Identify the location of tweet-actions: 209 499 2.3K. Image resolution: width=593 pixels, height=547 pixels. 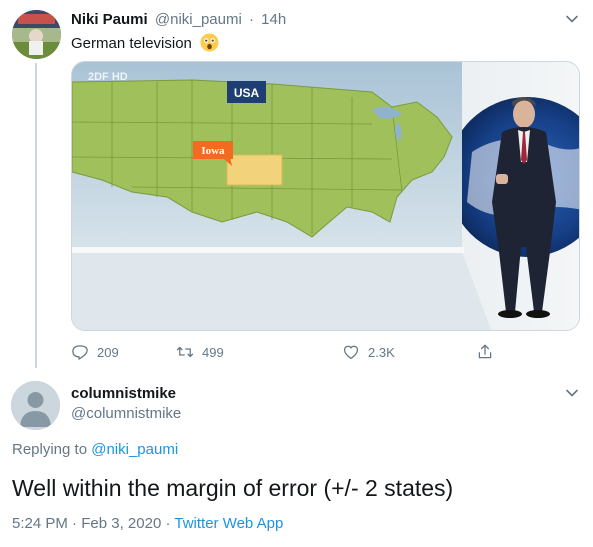
(286, 352).